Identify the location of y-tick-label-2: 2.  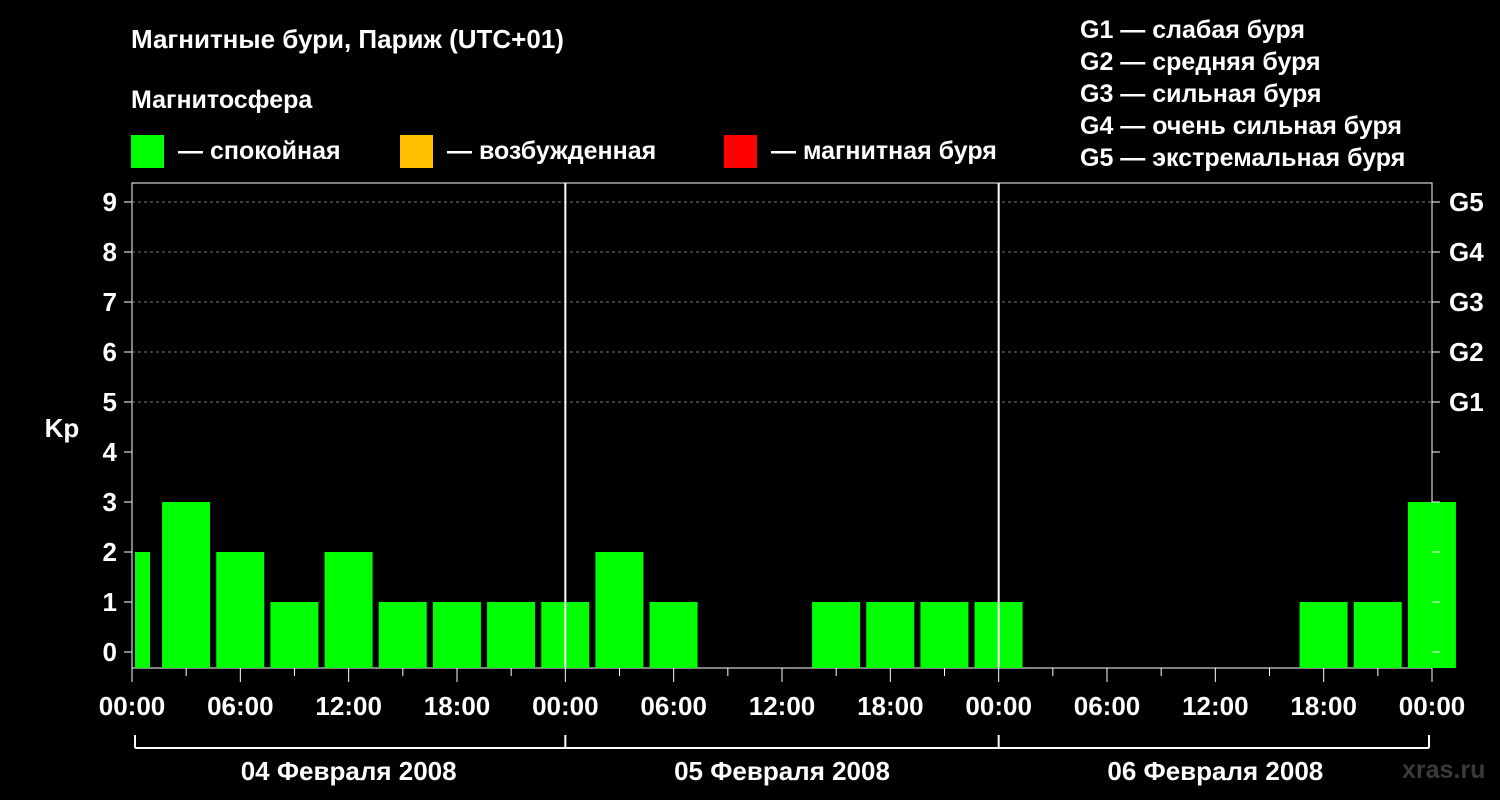
(110, 552).